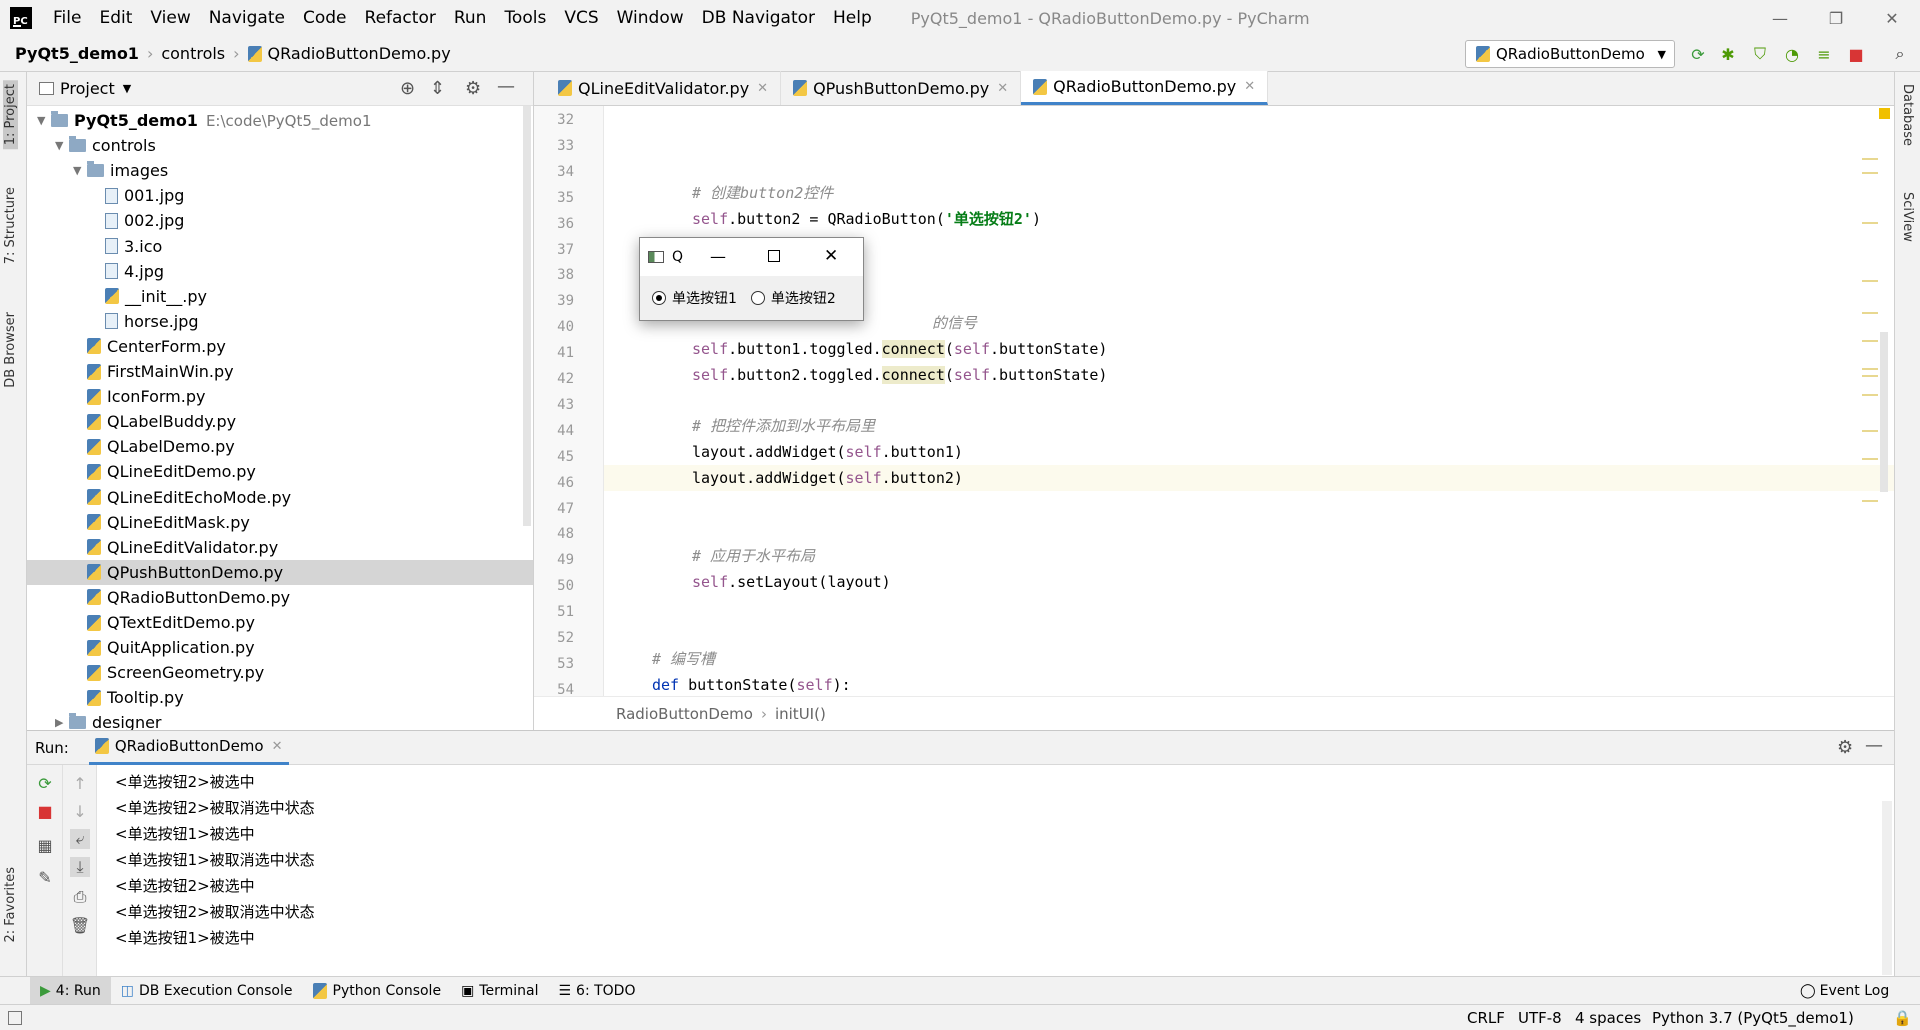 This screenshot has width=1920, height=1030. I want to click on tree-file: QLineEditEchoMode.py, so click(280, 497).